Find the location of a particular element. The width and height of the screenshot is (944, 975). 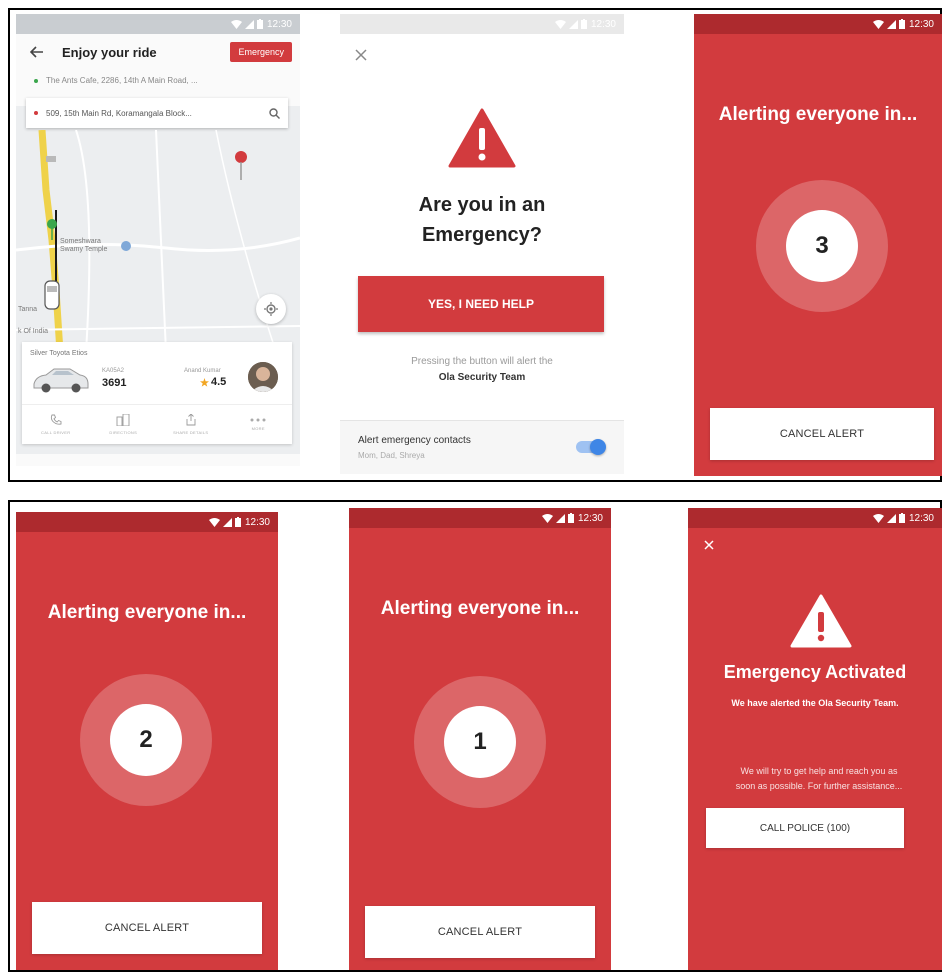

driver-rating: 4.5 is located at coordinates (213, 382).